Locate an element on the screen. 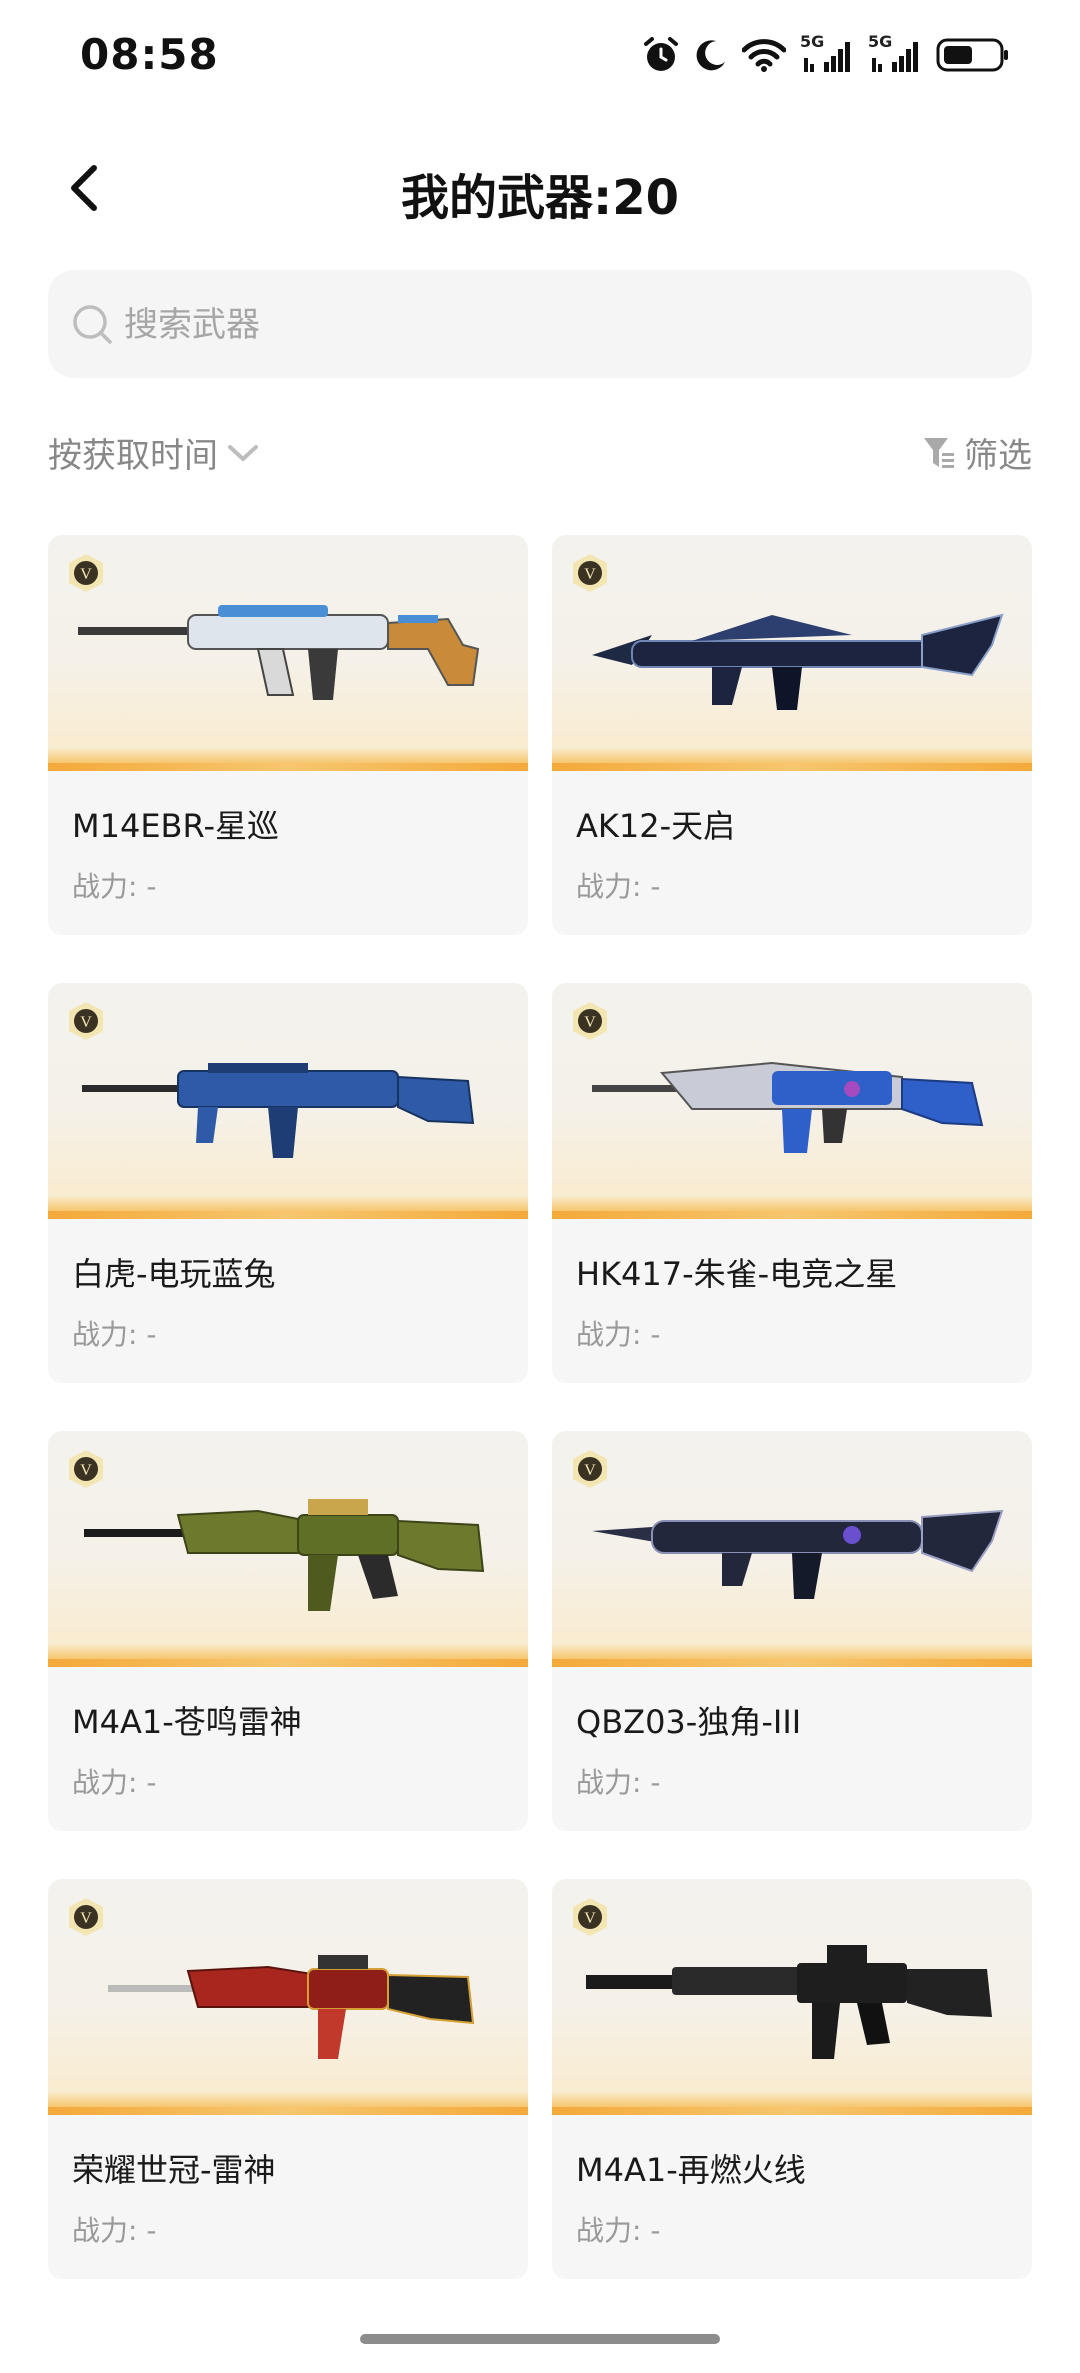 The image size is (1080, 2373). filter-button: 筛选 is located at coordinates (977, 452).